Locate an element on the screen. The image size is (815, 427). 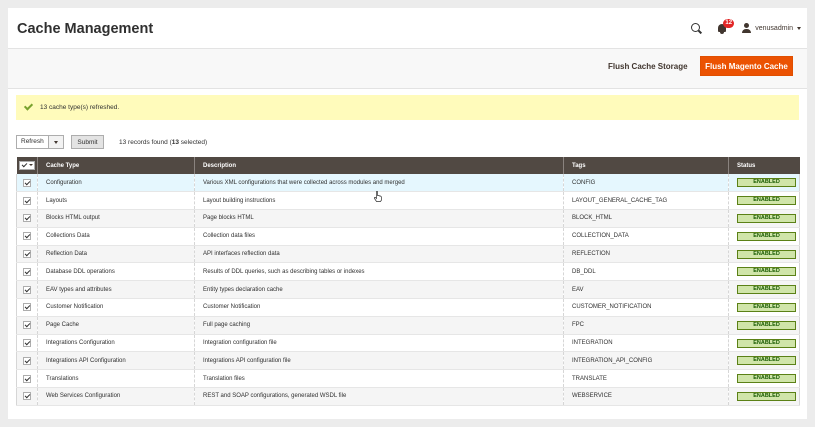
cache-tags: FPC is located at coordinates (646, 325).